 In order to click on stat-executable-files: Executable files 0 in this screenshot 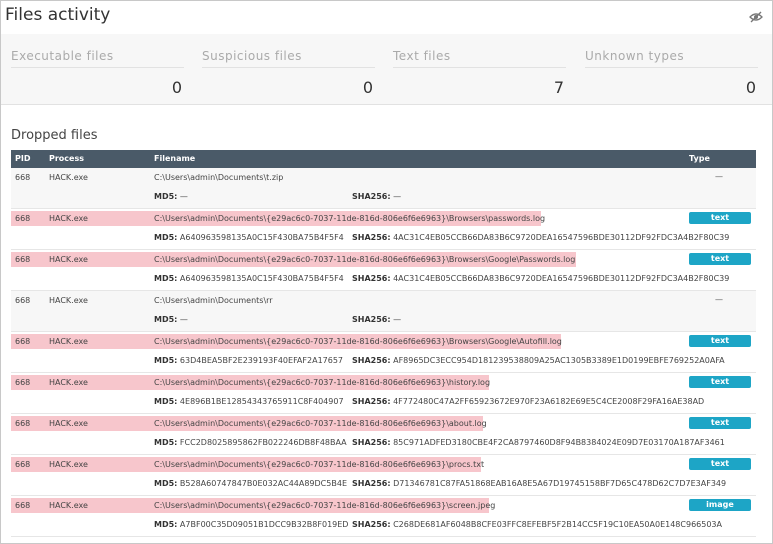, I will do `click(97, 69)`.